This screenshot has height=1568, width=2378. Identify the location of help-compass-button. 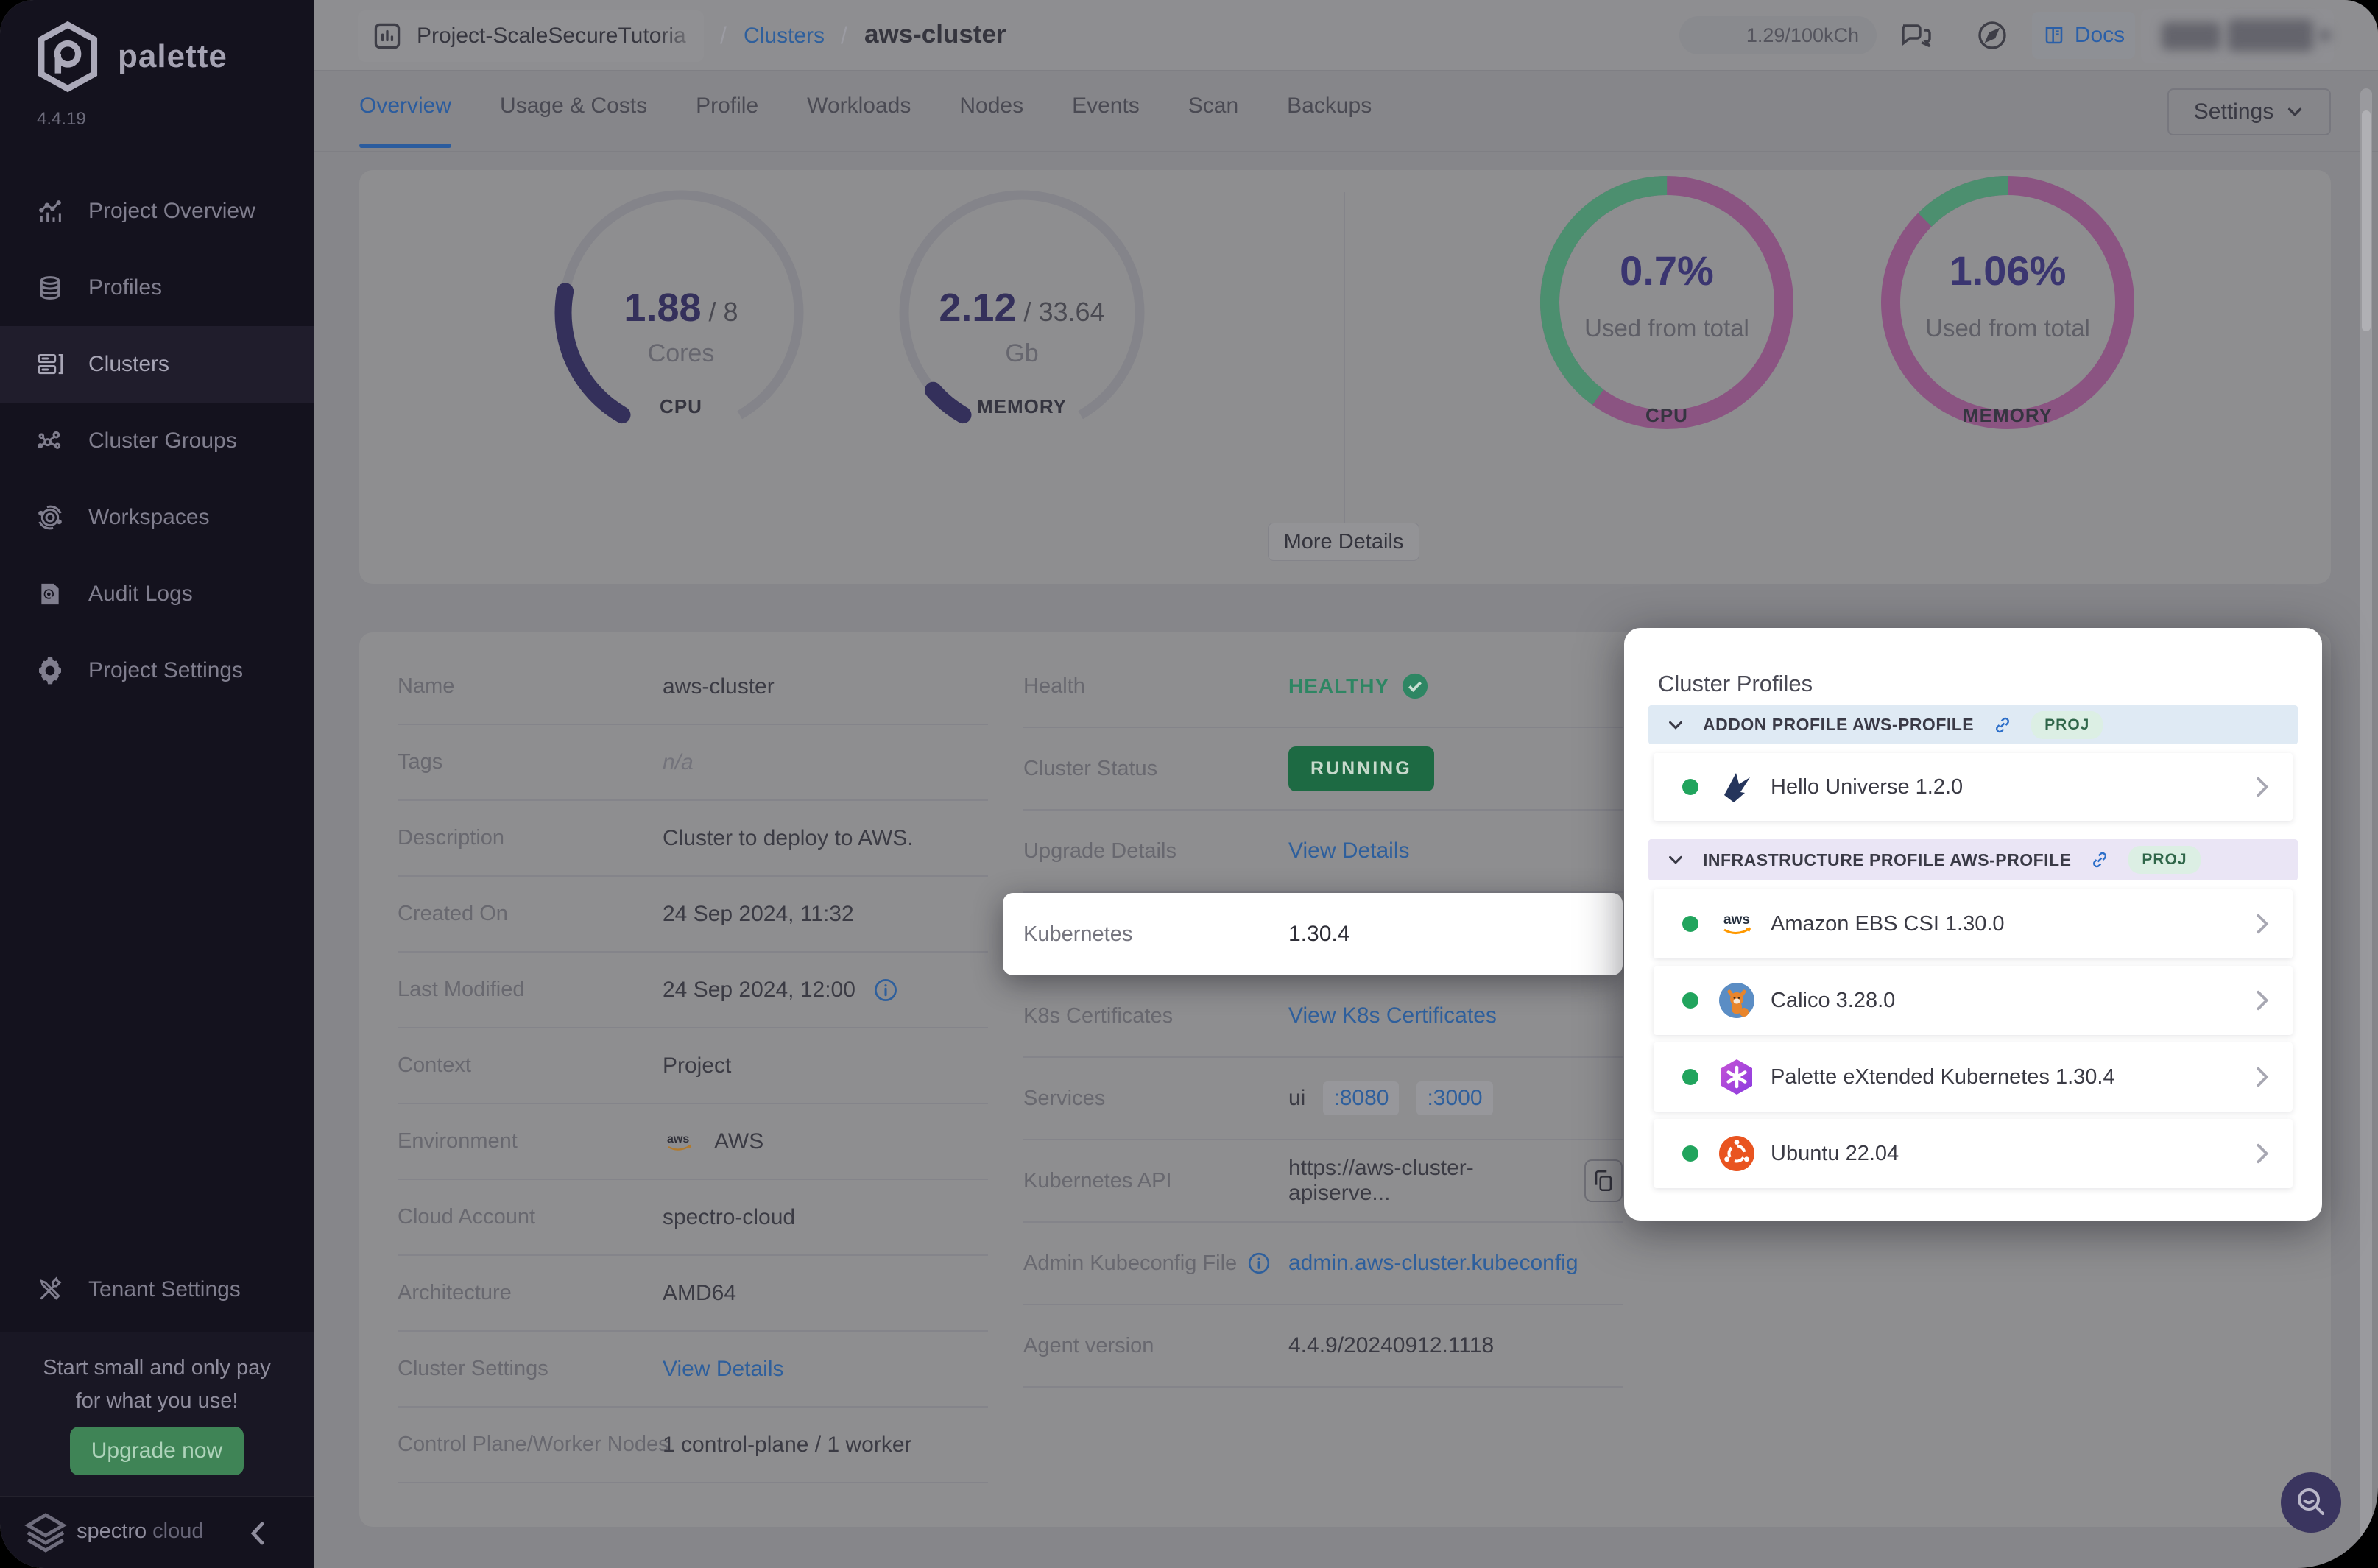
(1992, 35).